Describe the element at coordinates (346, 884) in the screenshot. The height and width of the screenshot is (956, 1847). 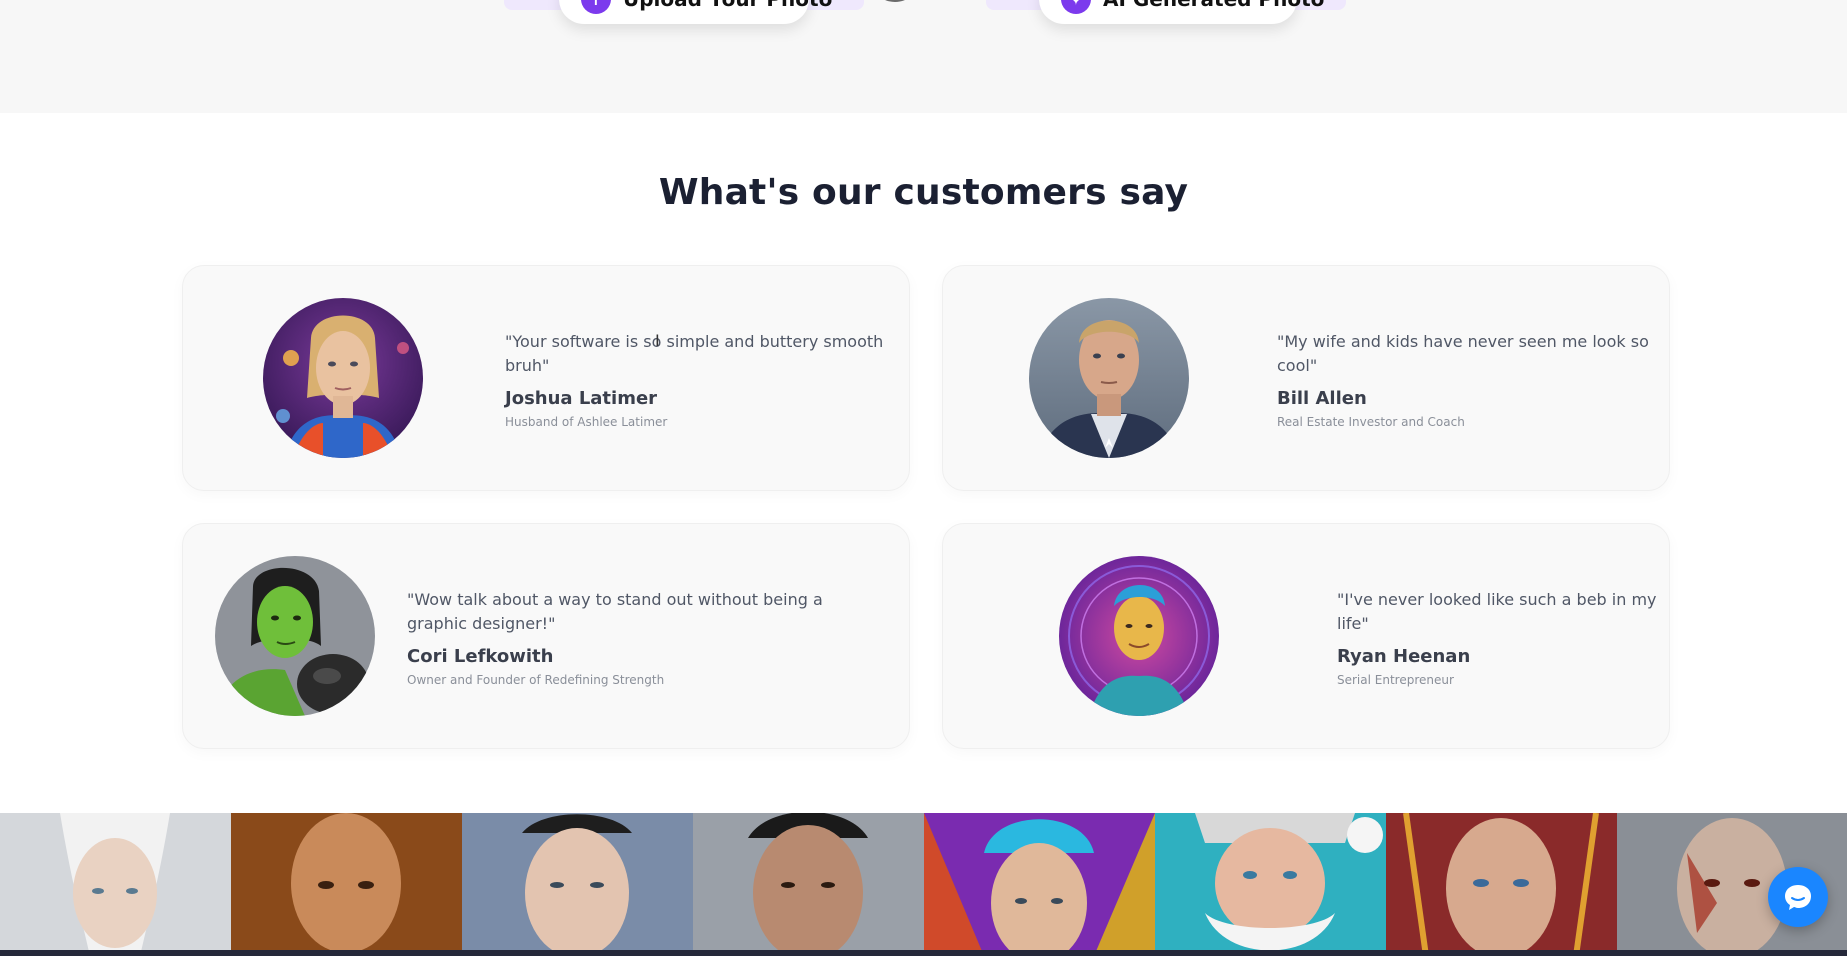
I see `mobster-portrait-icon` at that location.